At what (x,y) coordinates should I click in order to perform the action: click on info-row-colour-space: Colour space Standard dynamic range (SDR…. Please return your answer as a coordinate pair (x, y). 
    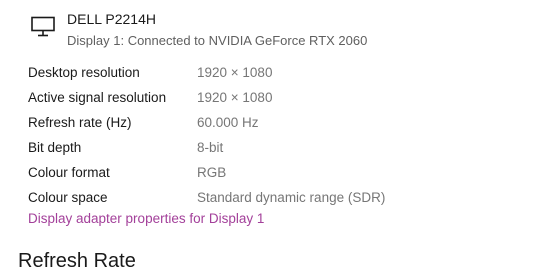
    Looking at the image, I should click on (206, 197).